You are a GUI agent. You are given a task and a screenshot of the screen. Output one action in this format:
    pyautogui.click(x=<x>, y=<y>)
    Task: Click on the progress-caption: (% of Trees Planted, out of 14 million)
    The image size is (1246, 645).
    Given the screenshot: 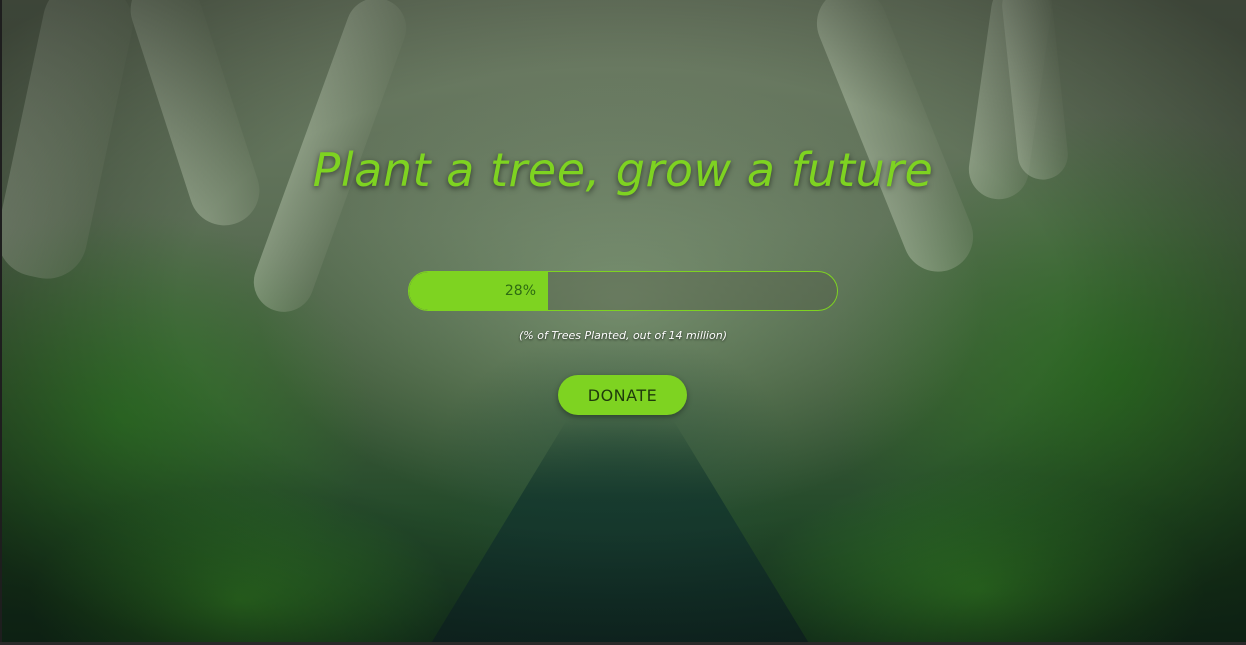 What is the action you would take?
    pyautogui.click(x=623, y=335)
    